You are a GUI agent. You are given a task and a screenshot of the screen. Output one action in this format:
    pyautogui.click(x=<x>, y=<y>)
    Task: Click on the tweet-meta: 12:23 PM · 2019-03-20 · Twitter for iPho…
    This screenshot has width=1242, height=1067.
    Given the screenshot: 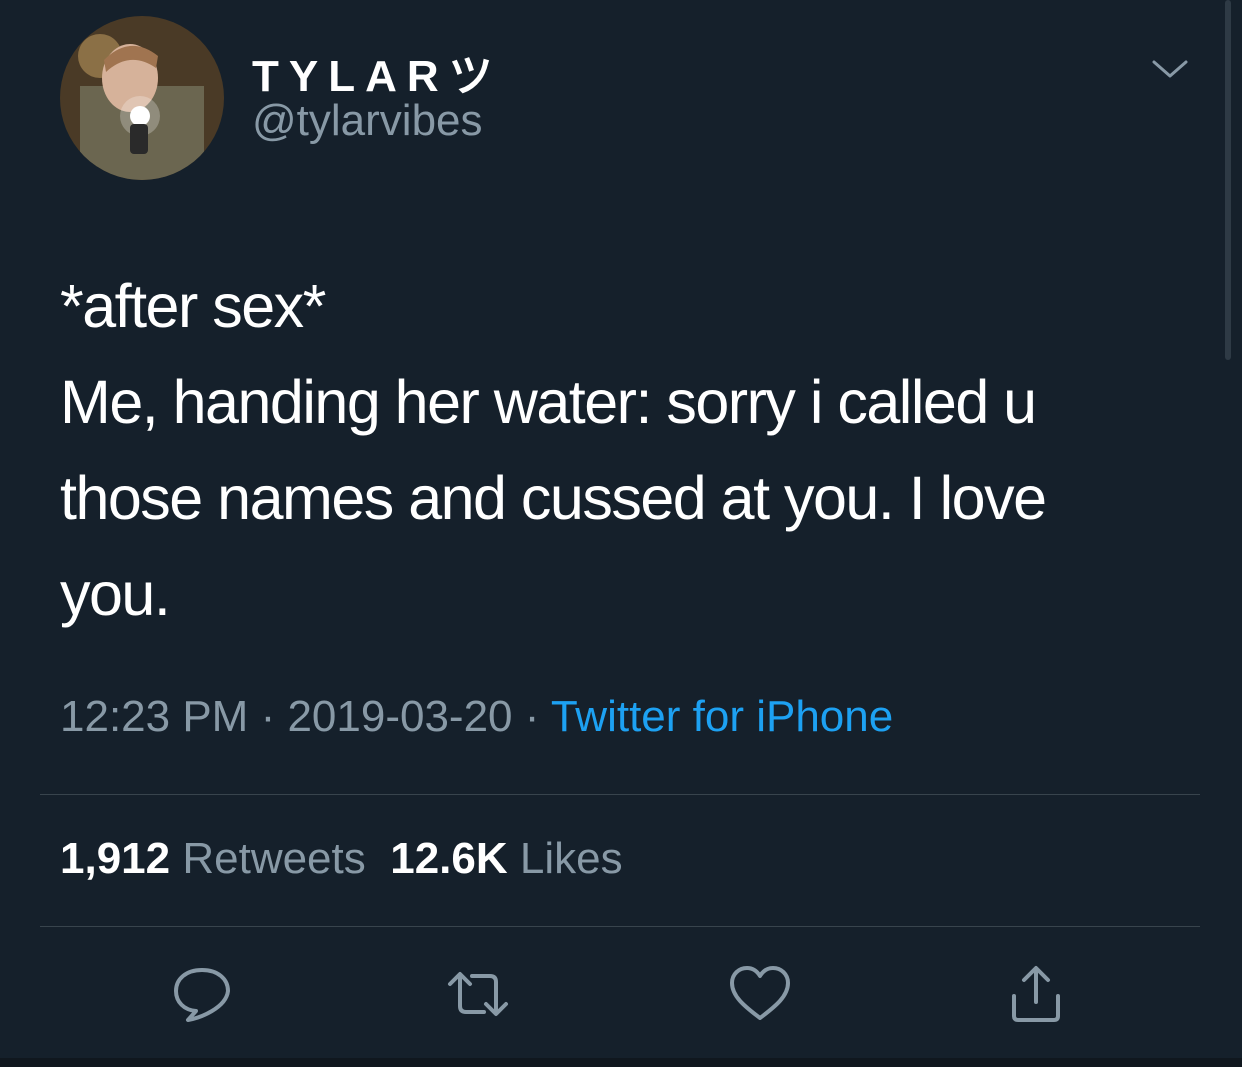 What is the action you would take?
    pyautogui.click(x=476, y=717)
    